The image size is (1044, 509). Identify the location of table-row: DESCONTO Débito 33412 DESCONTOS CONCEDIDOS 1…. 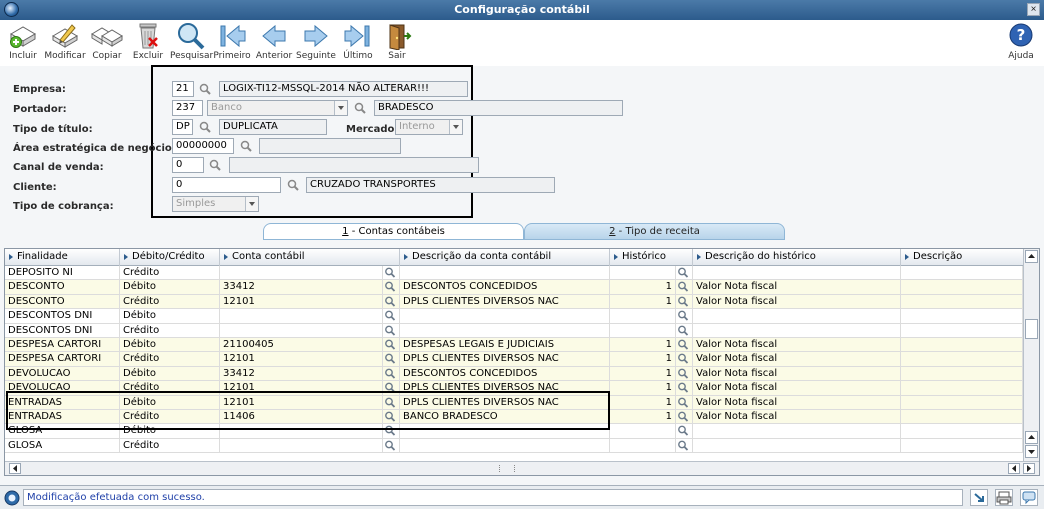
(514, 287).